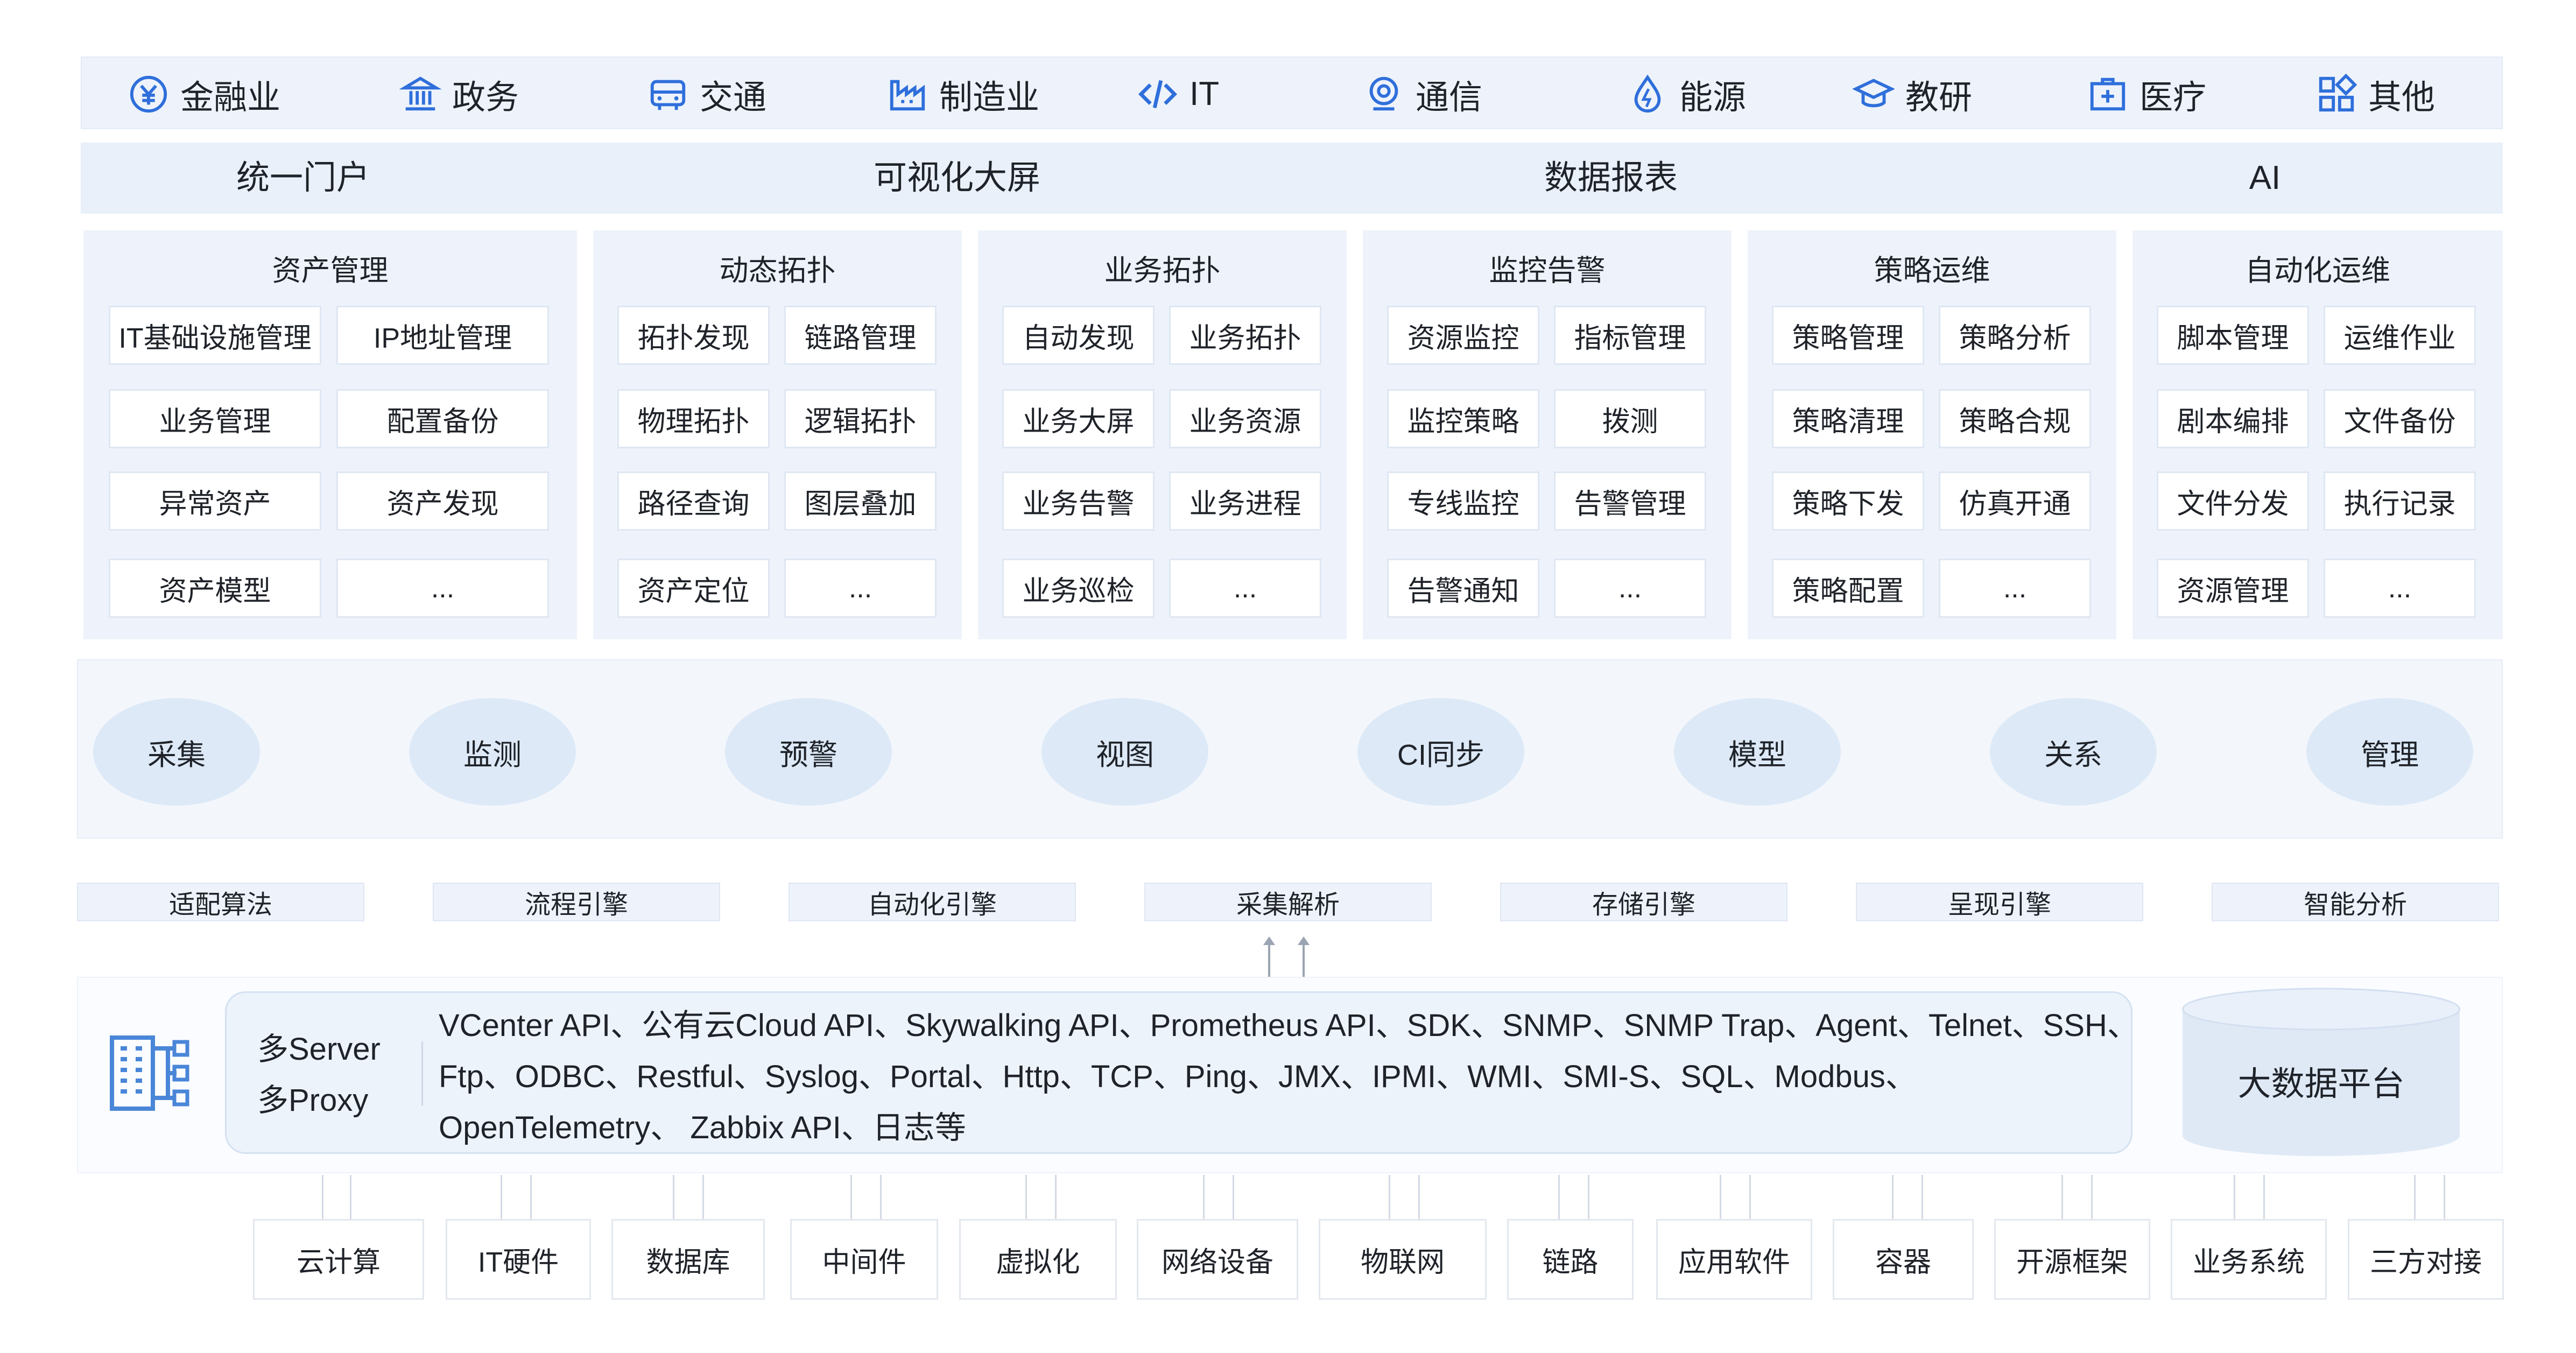 Image resolution: width=2576 pixels, height=1353 pixels. I want to click on module-item: 告警通知, so click(1463, 588).